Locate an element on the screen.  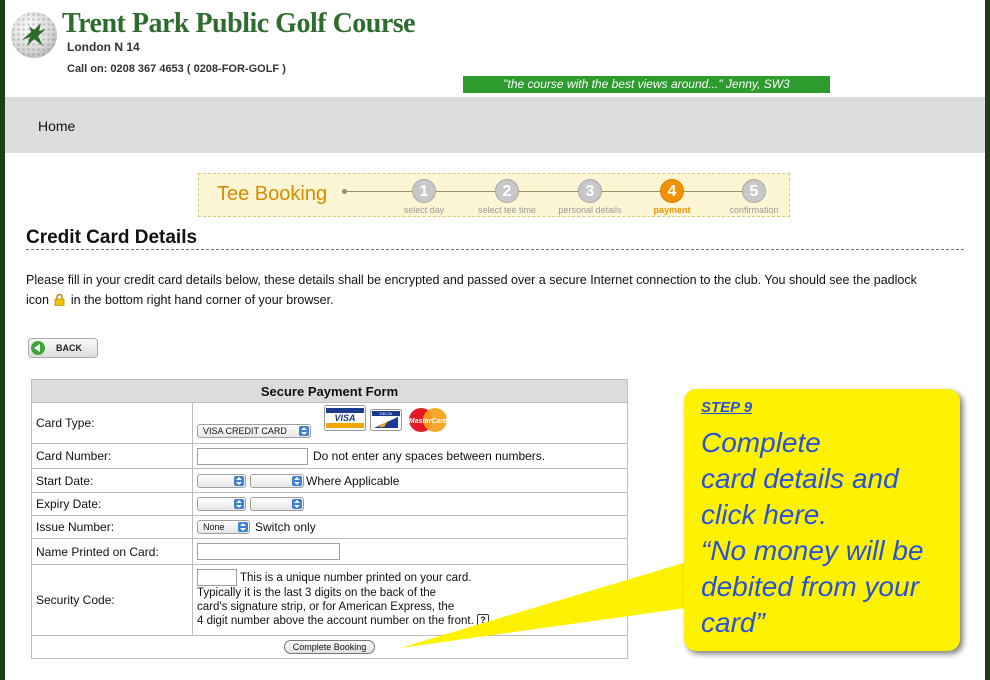
step-payment: 4 payment is located at coordinates (672, 197).